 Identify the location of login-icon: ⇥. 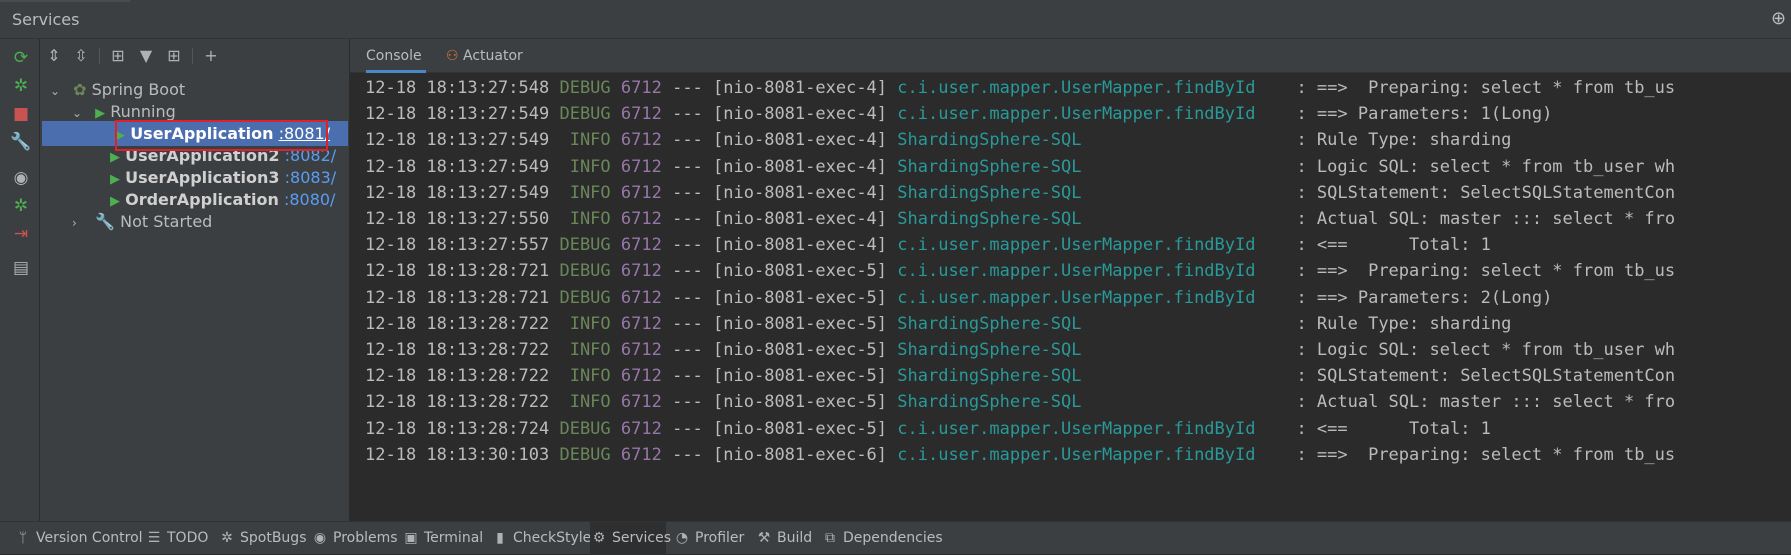
(21, 234).